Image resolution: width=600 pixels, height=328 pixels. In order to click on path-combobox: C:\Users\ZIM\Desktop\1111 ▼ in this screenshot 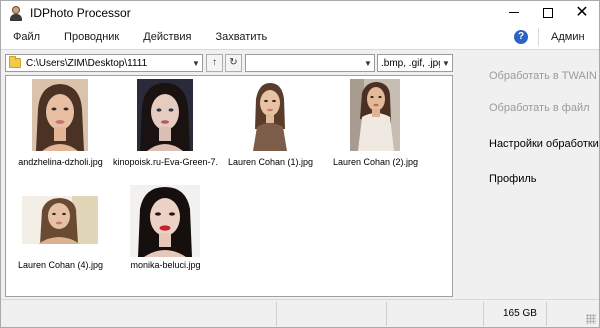, I will do `click(104, 63)`.